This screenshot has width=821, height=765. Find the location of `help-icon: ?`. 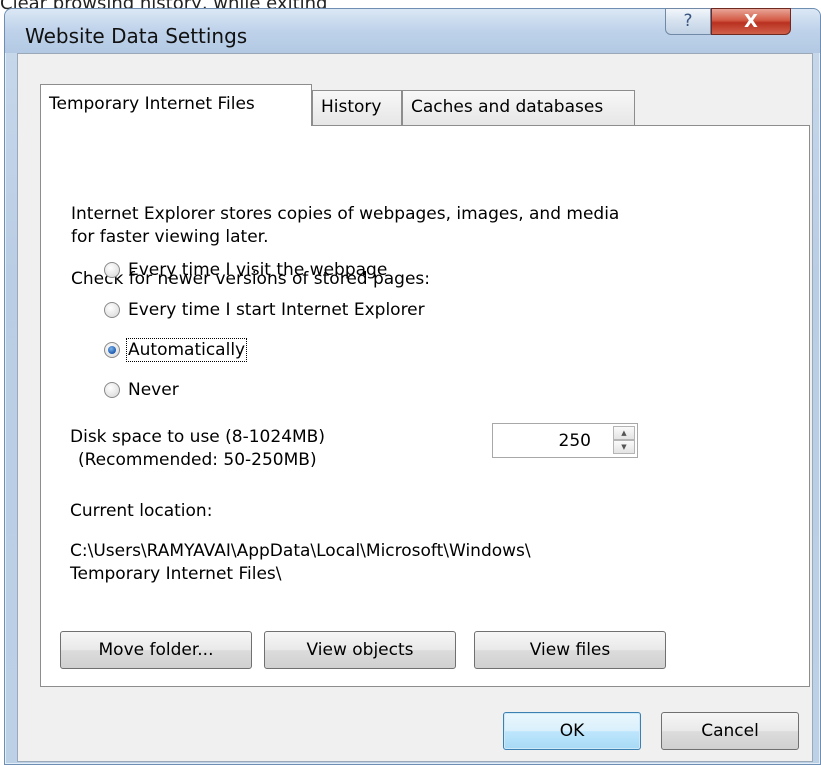

help-icon: ? is located at coordinates (688, 21).